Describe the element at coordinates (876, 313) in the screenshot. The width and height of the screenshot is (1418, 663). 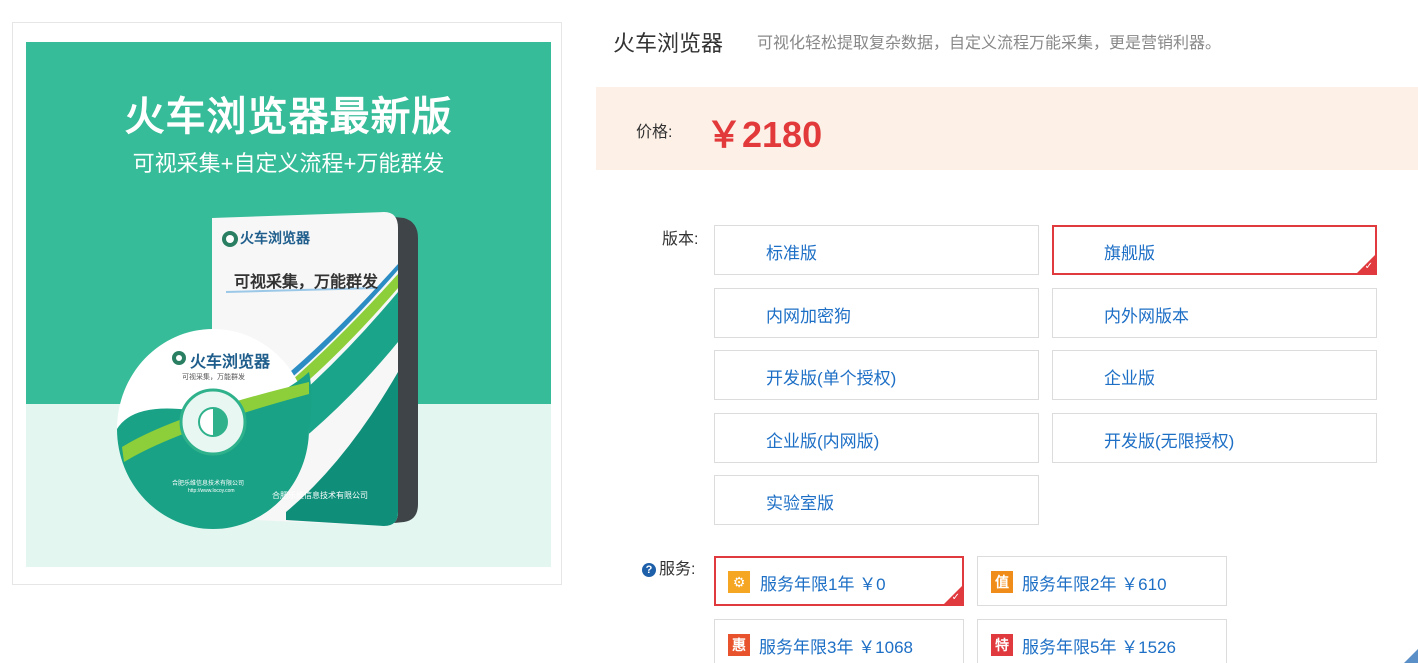
I see `version-option-intranet-dongle: 内网加密狗` at that location.